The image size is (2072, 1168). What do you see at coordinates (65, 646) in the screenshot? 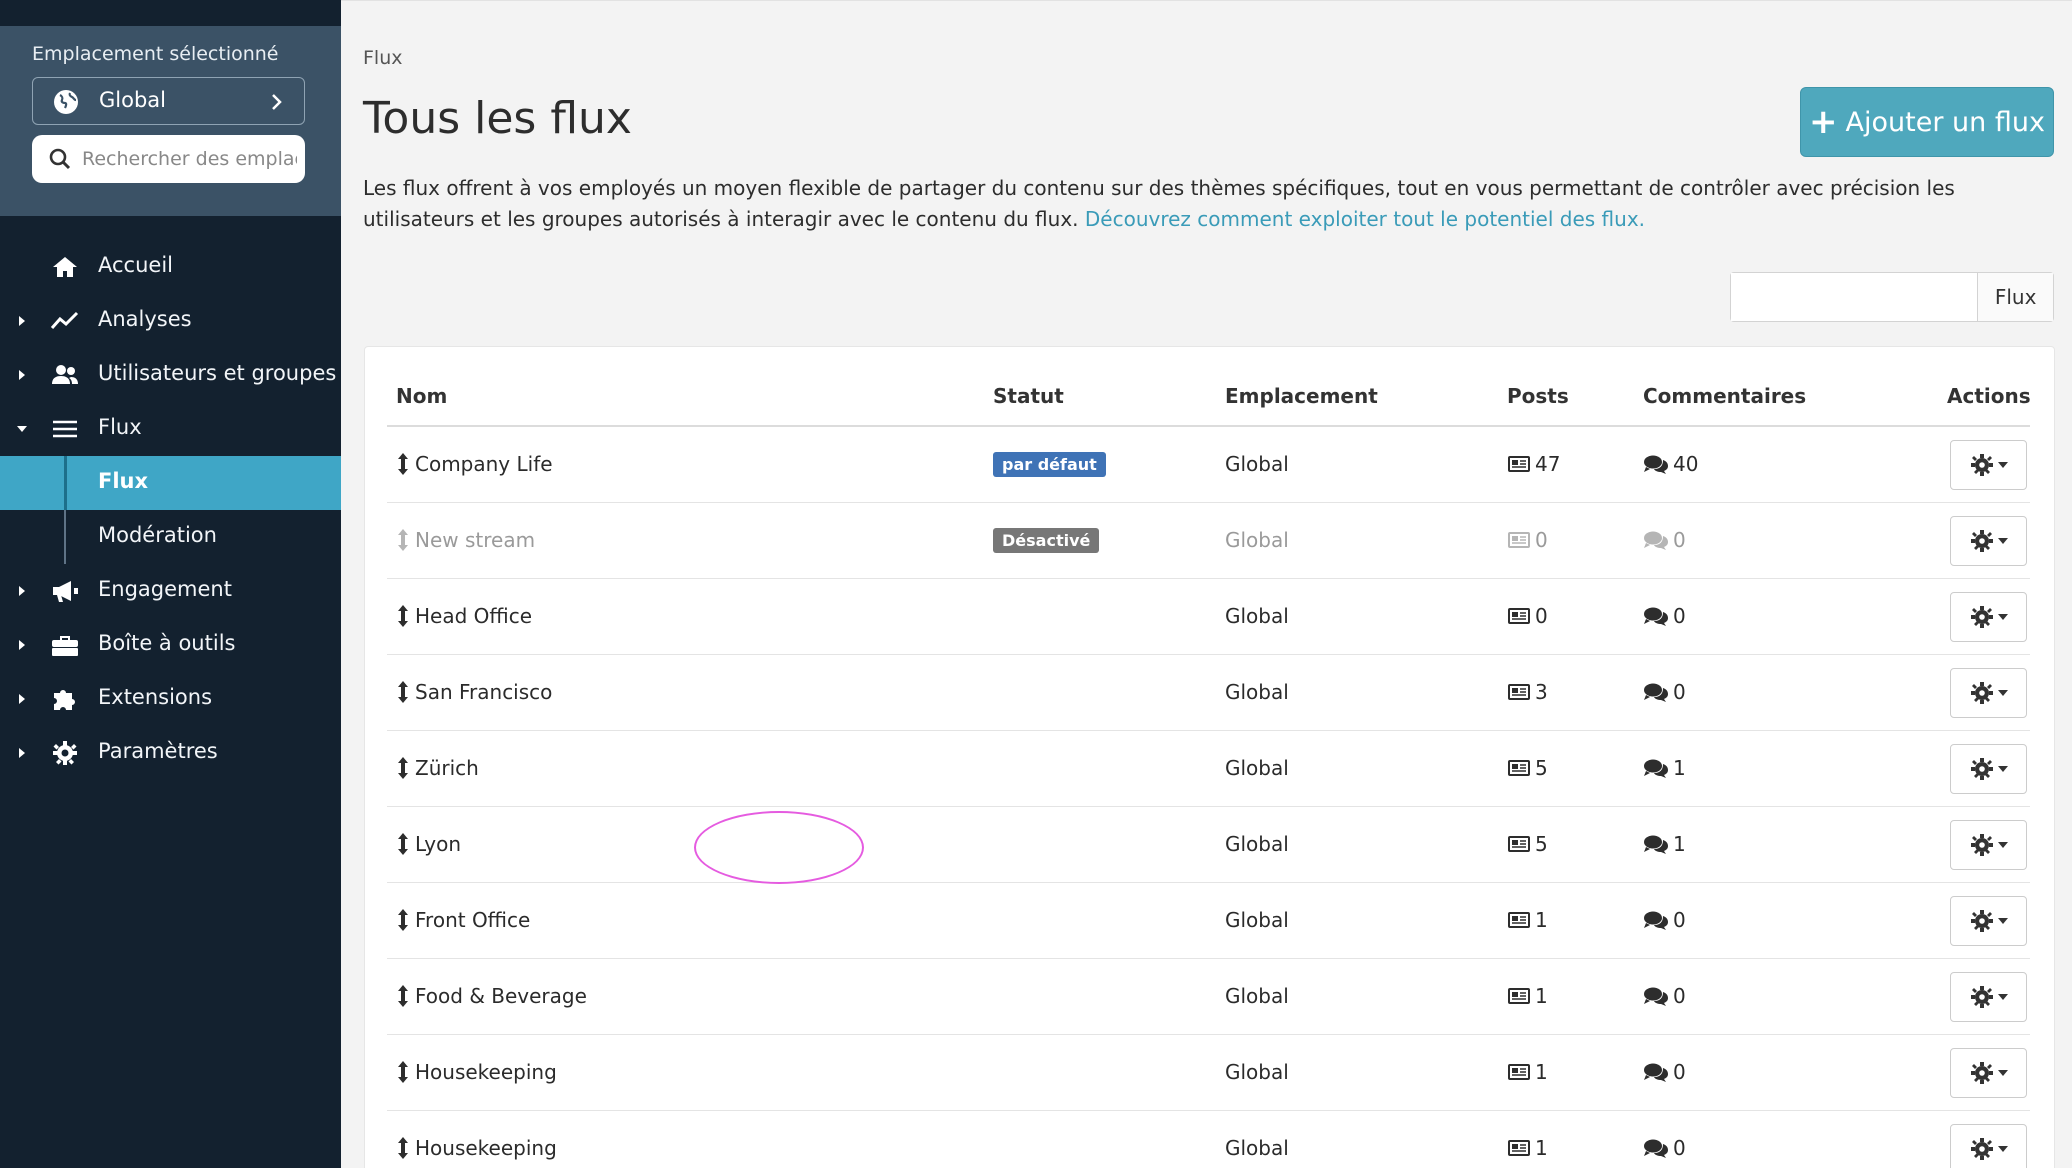
I see `toolbox-icon` at bounding box center [65, 646].